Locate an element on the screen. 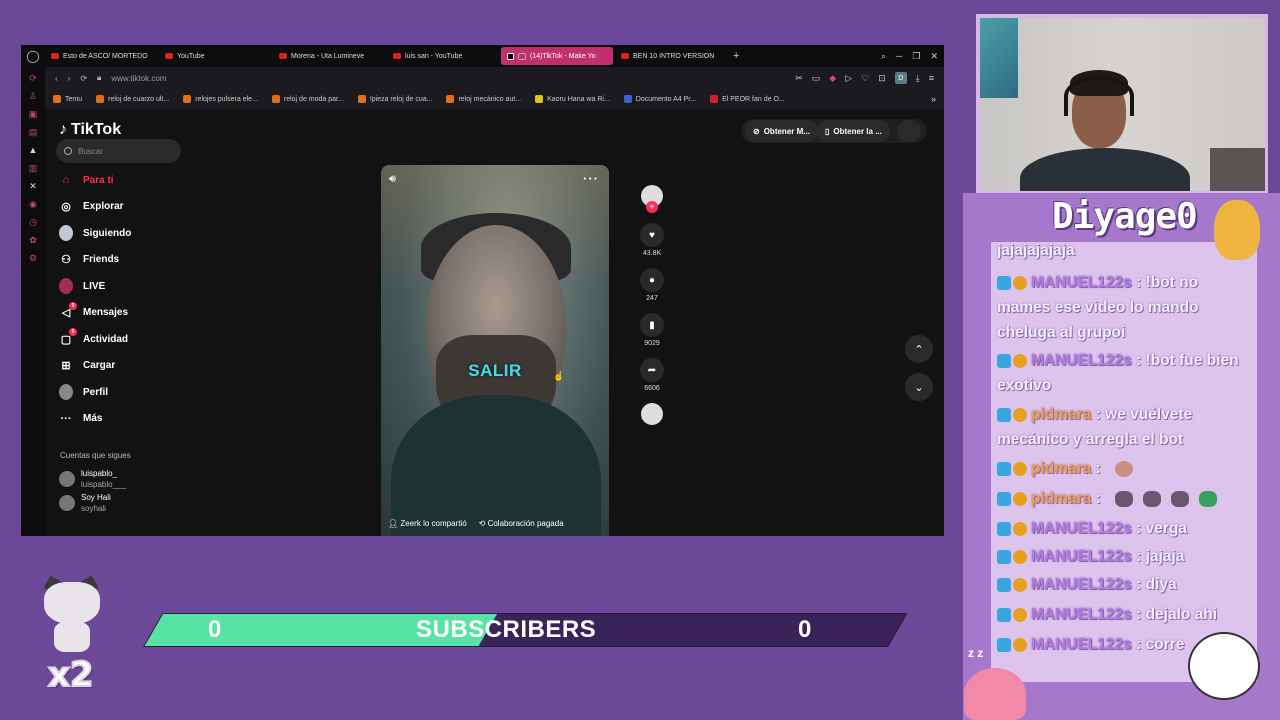 The height and width of the screenshot is (720, 1280). x-icon: ✕ is located at coordinates (33, 186).